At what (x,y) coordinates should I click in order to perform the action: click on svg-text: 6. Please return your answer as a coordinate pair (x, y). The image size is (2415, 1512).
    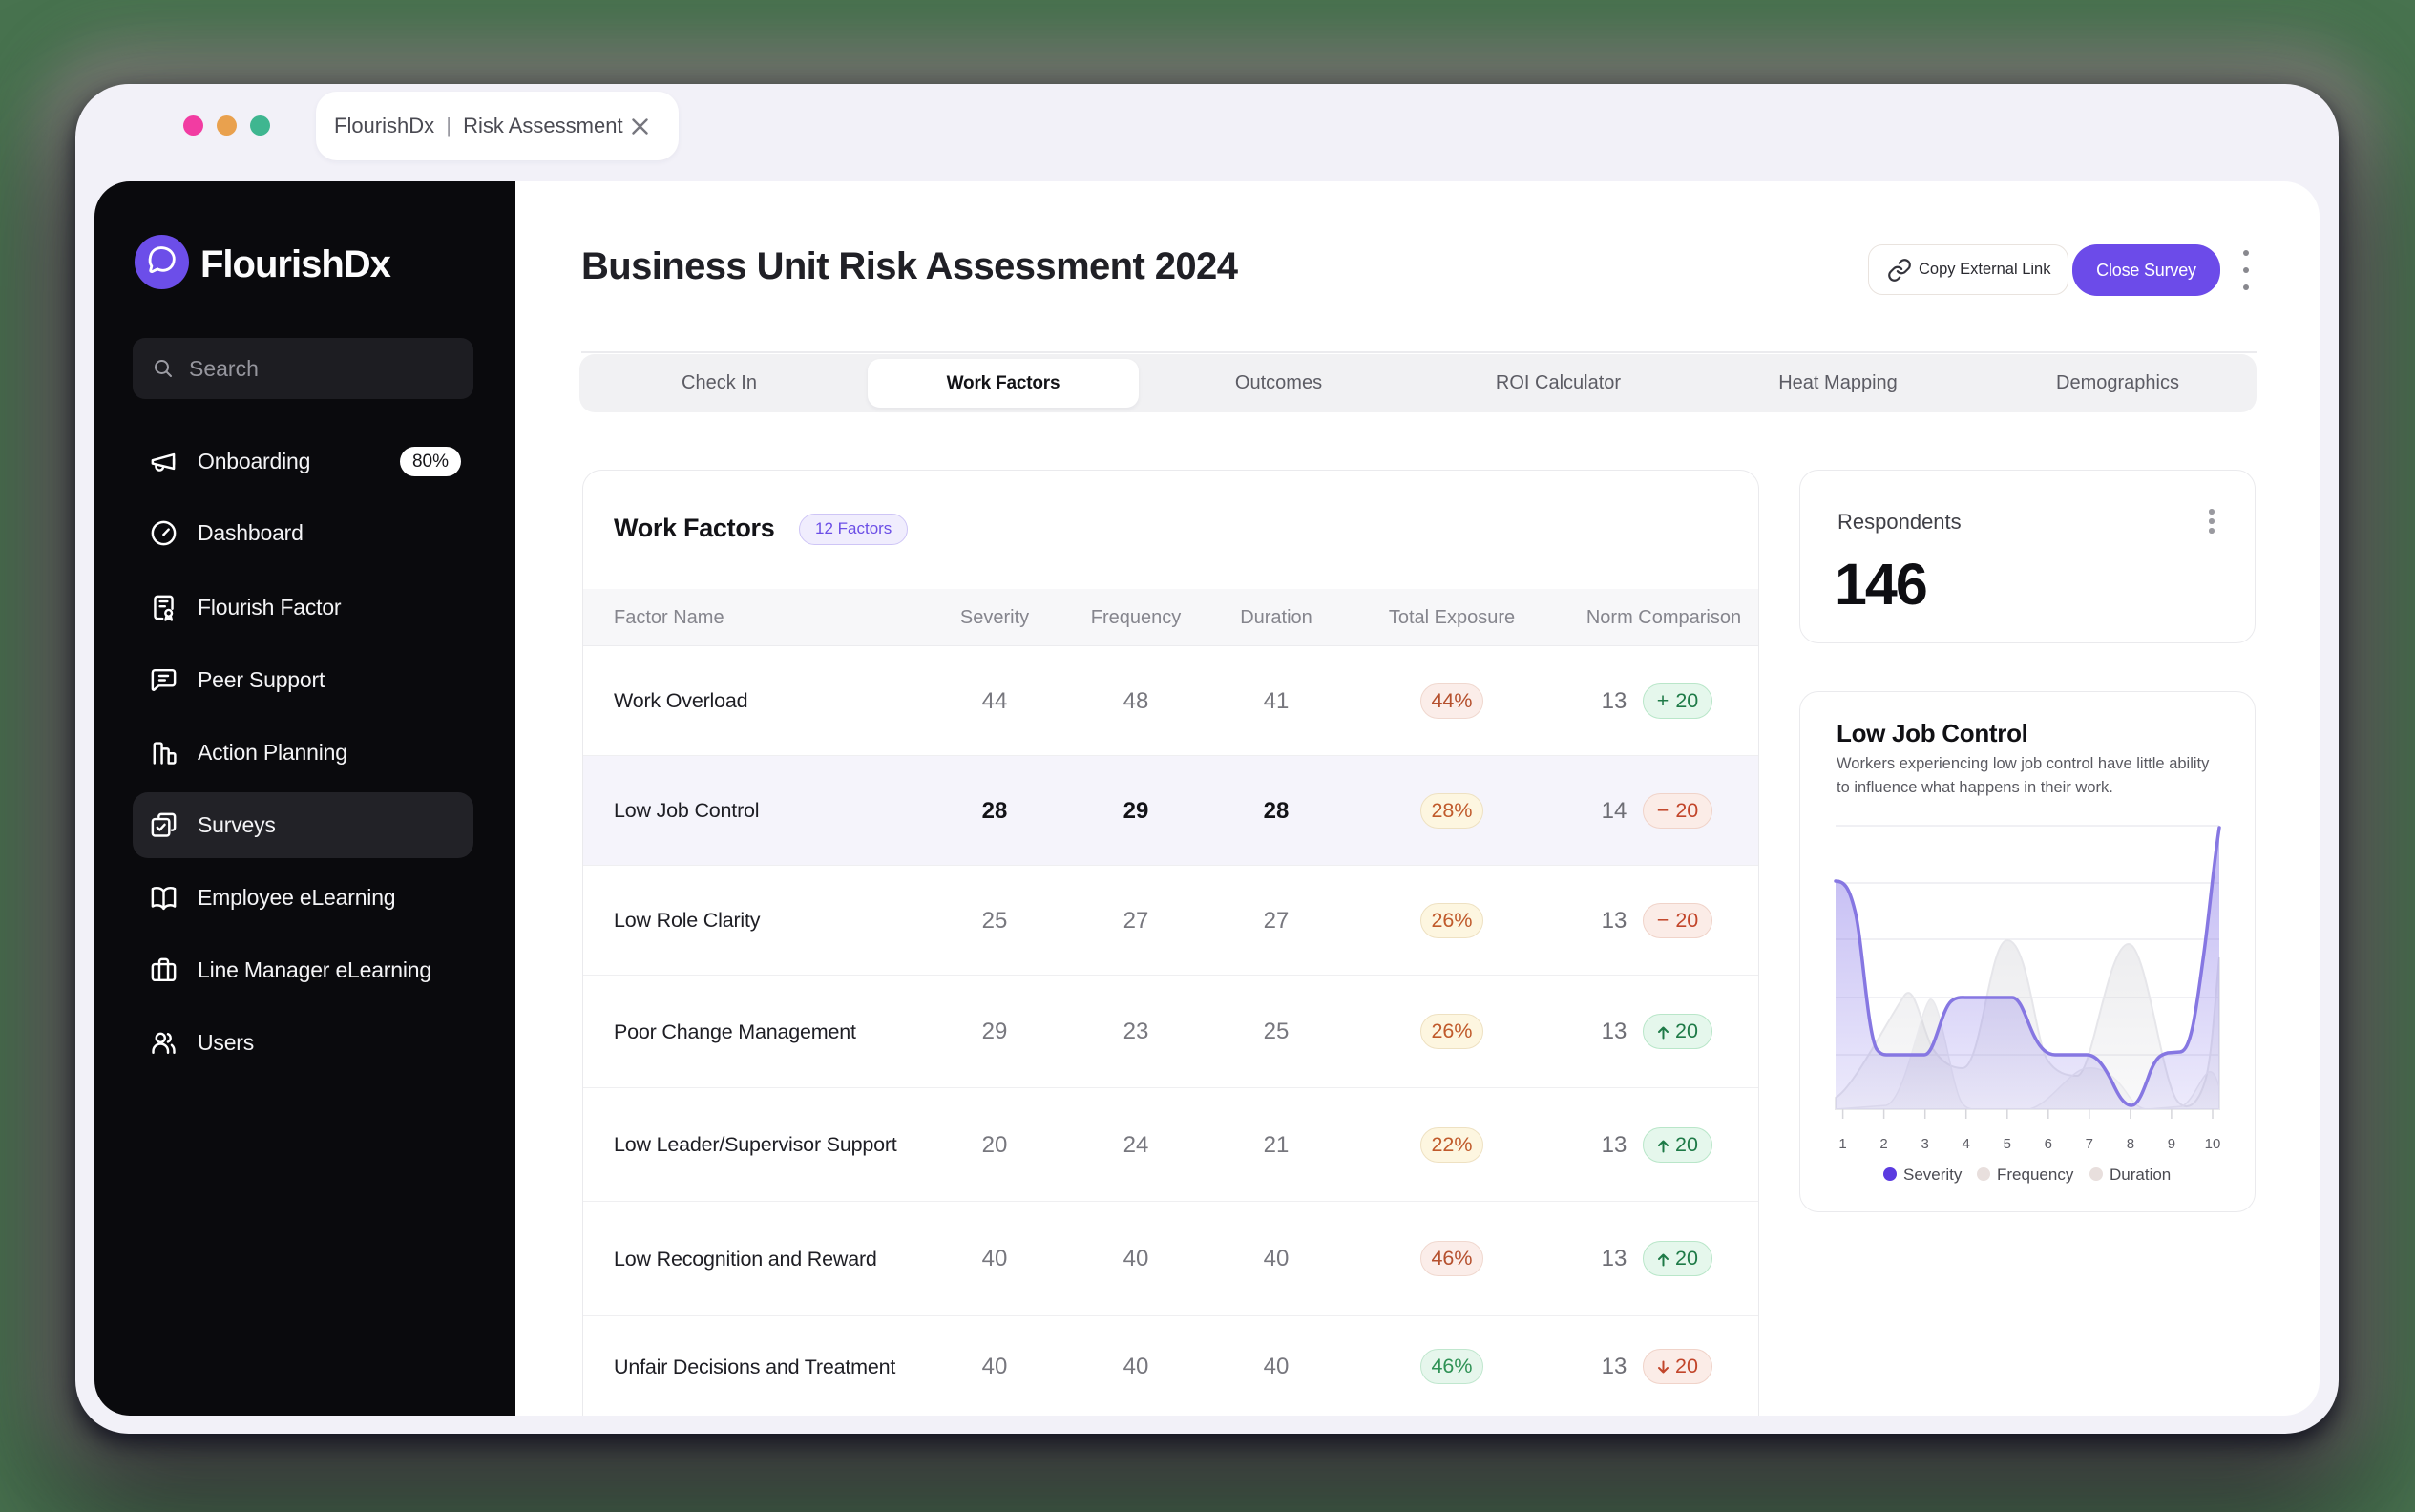
    Looking at the image, I should click on (2049, 1144).